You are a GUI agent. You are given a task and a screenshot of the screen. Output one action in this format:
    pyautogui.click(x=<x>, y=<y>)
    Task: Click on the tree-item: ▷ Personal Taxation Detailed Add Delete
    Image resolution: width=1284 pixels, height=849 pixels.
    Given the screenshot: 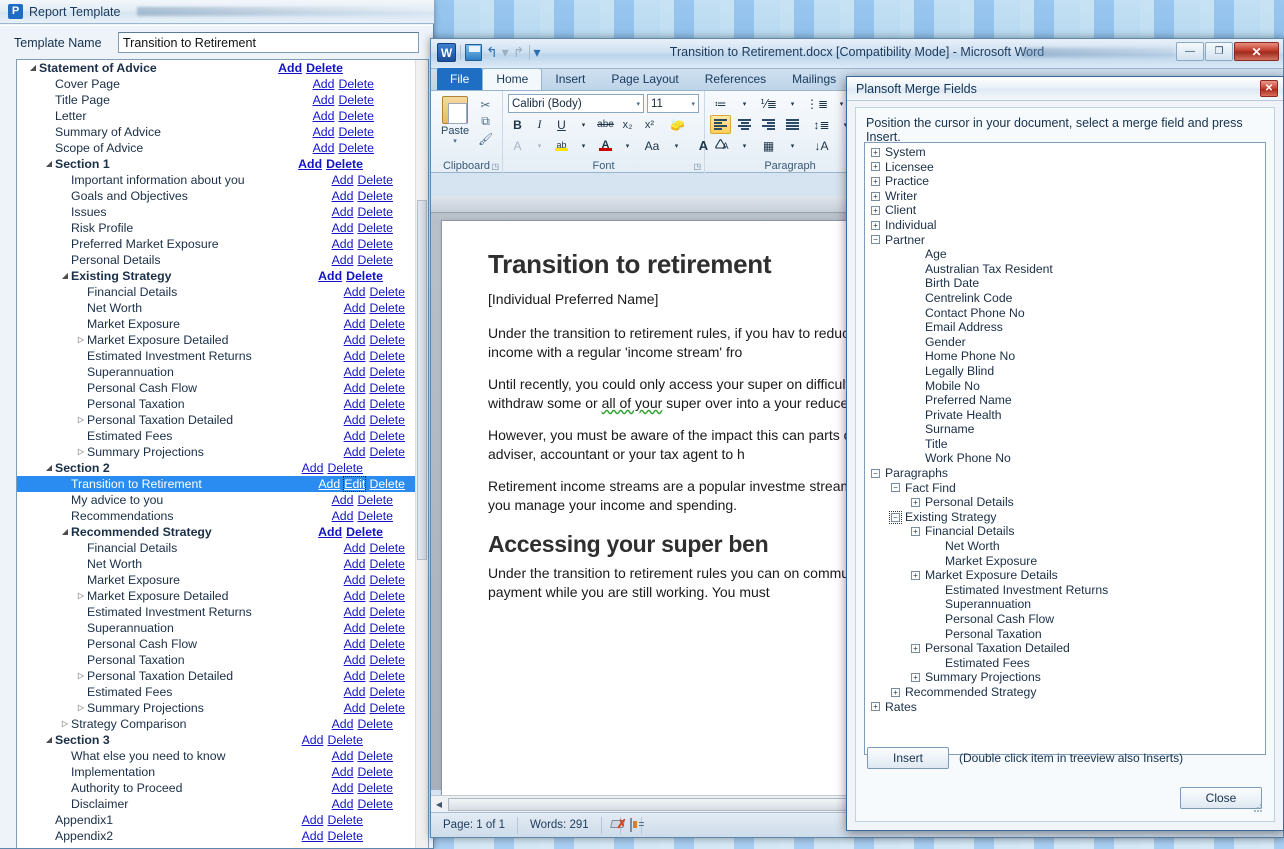 What is the action you would take?
    pyautogui.click(x=216, y=676)
    